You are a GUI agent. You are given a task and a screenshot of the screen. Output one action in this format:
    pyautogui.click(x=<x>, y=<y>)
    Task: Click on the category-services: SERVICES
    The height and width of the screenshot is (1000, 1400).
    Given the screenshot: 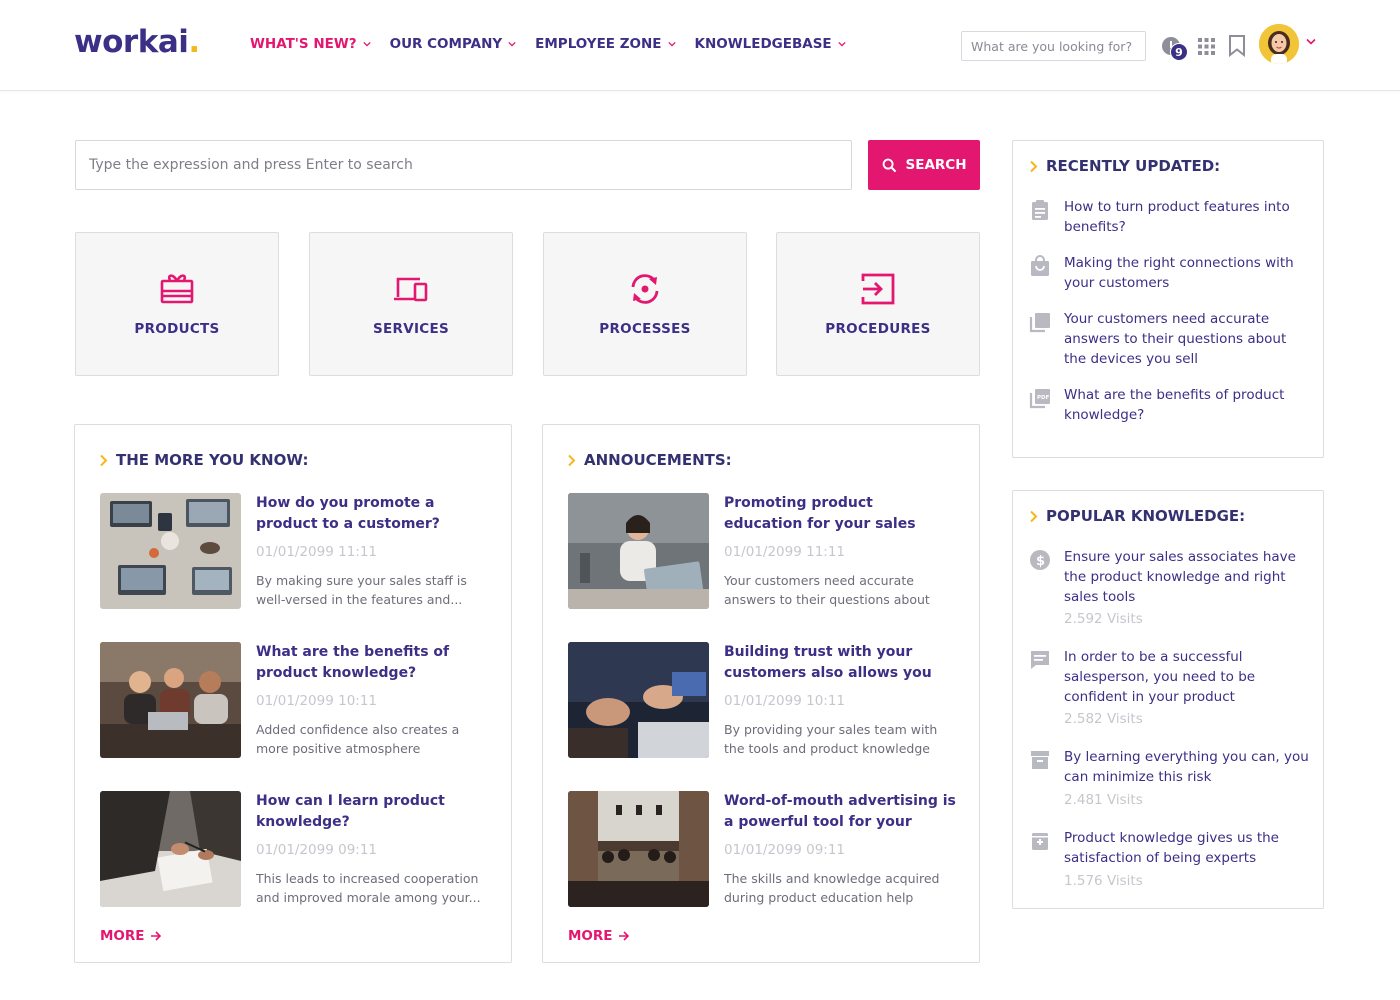 What is the action you would take?
    pyautogui.click(x=411, y=304)
    